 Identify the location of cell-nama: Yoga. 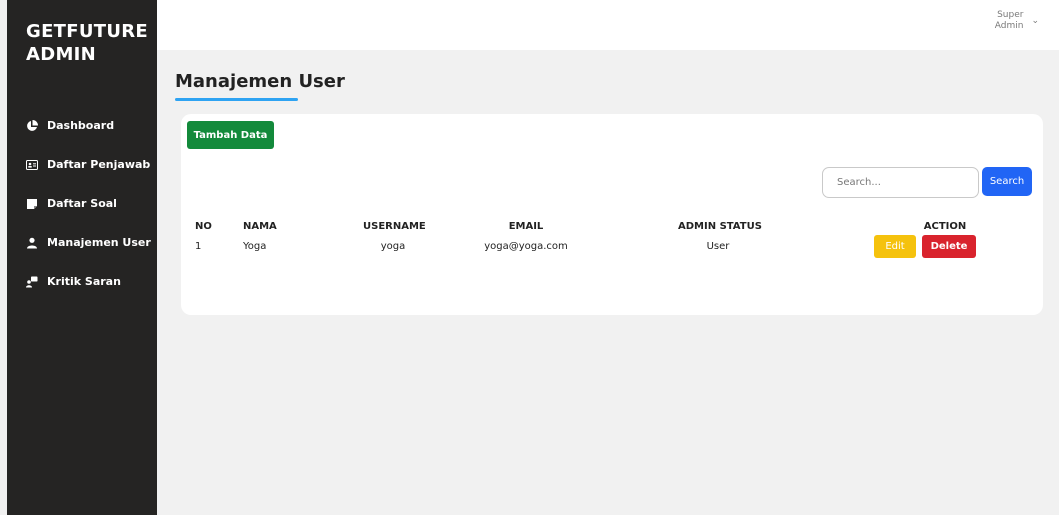
(255, 246).